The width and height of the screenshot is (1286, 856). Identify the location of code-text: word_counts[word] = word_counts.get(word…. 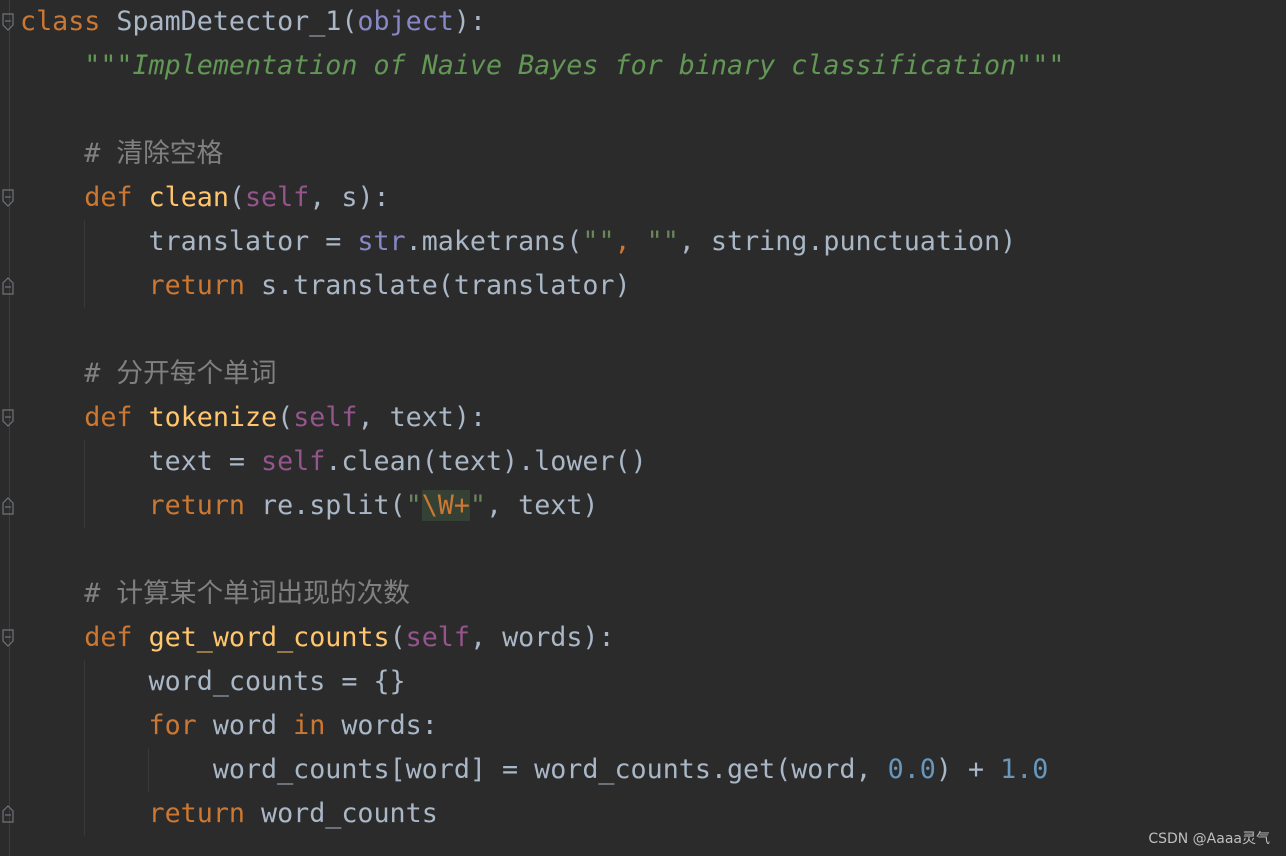
(550, 769).